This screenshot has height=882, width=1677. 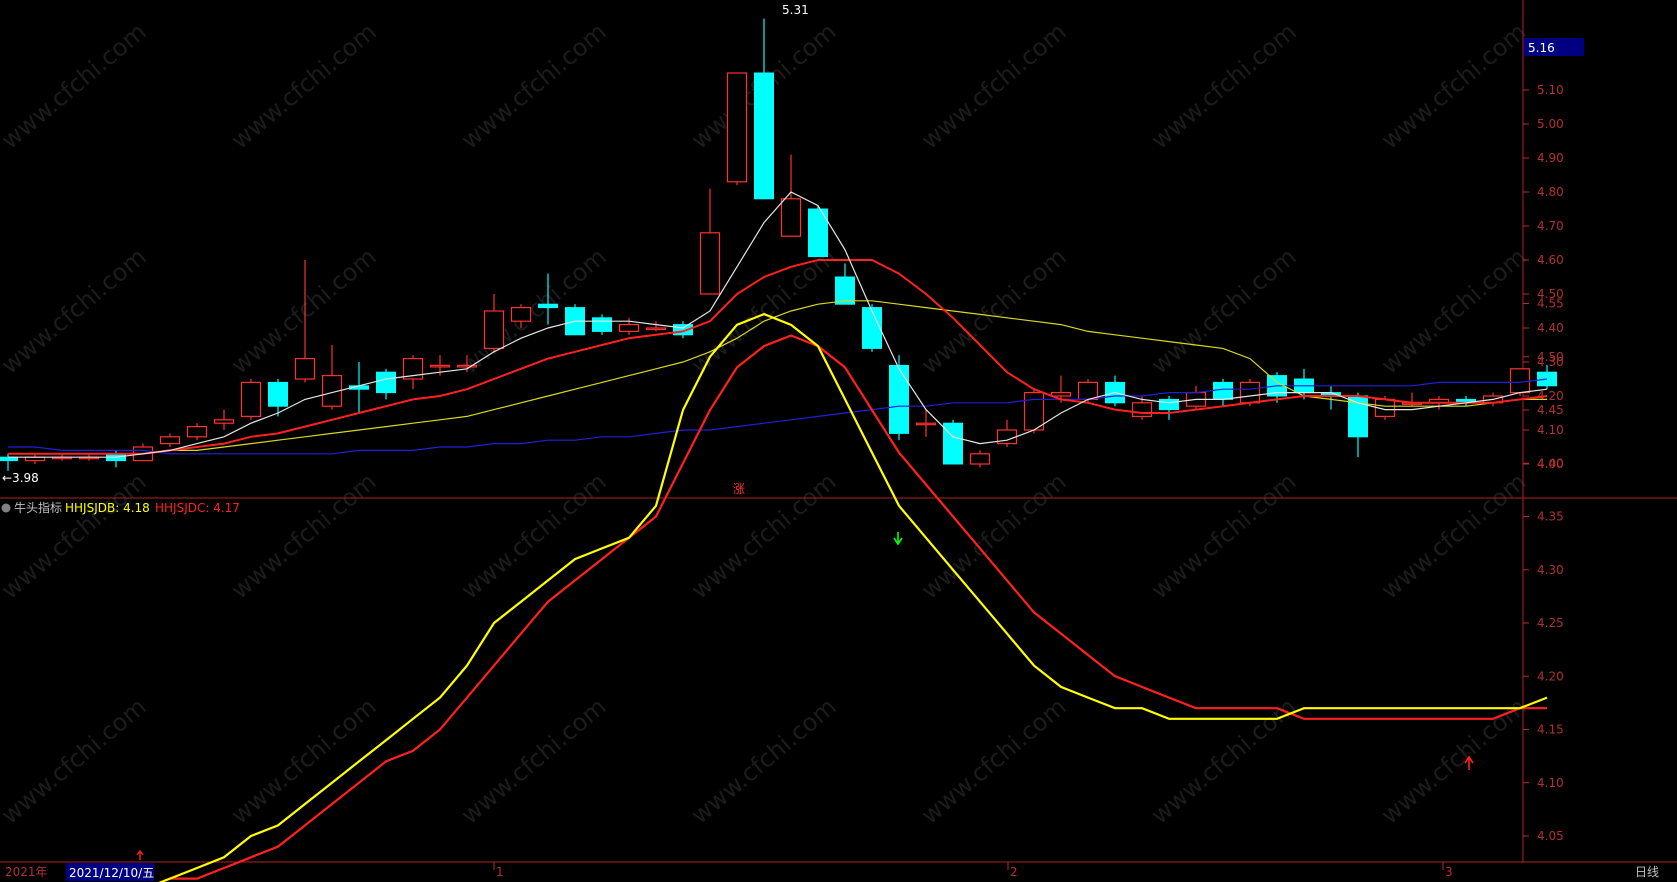 What do you see at coordinates (1550, 226) in the screenshot?
I see `price-tick-label: 4.70` at bounding box center [1550, 226].